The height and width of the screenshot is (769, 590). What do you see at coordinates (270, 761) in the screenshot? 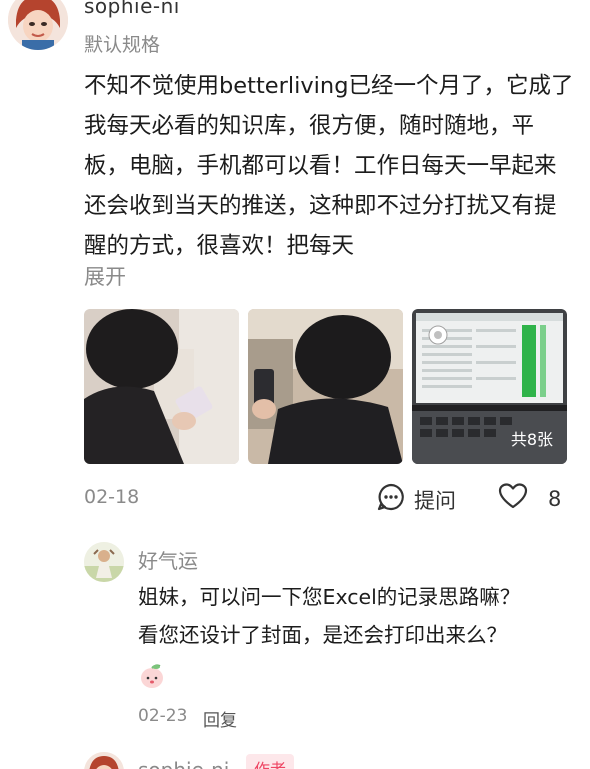
I see `author-badge: 作者` at bounding box center [270, 761].